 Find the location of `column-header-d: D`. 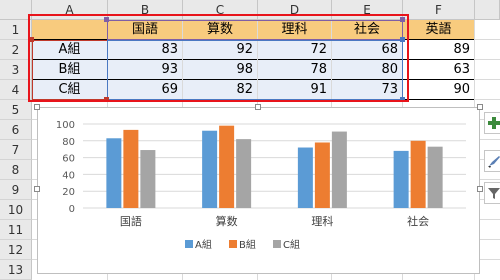

column-header-d: D is located at coordinates (295, 10).